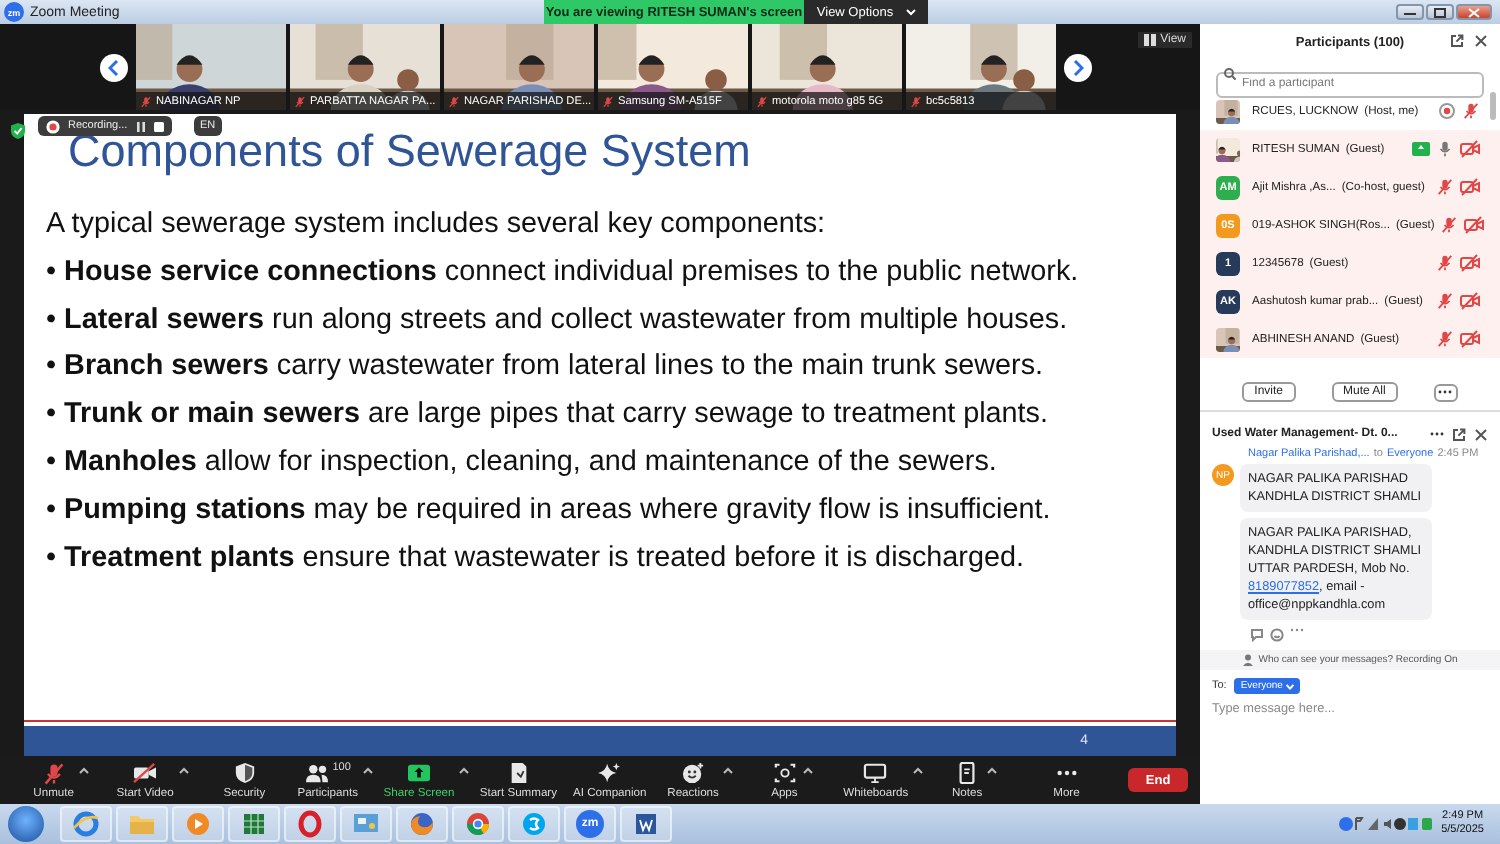 This screenshot has width=1500, height=844. Describe the element at coordinates (437, 225) in the screenshot. I see `slide-text: A typical sewerage system includes several key components:` at that location.